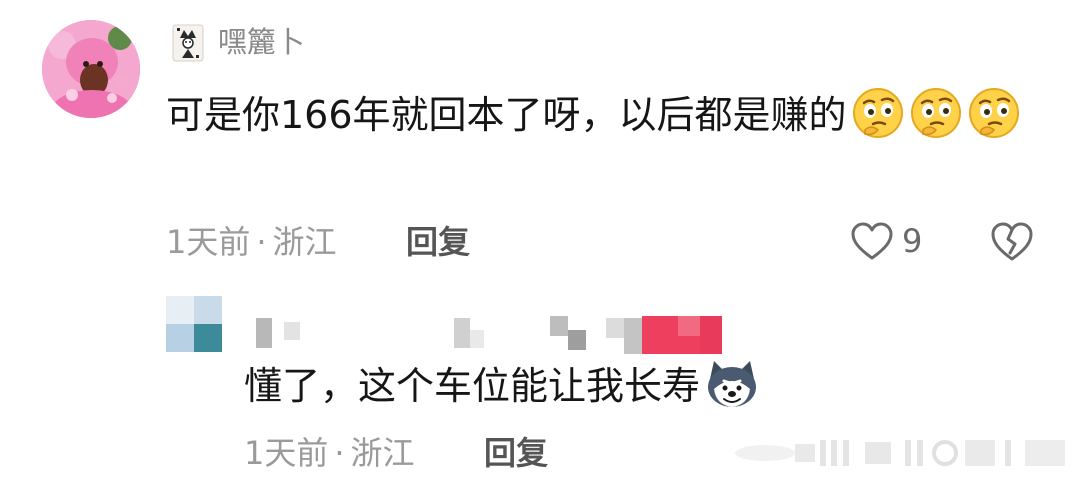 The image size is (1080, 491). I want to click on dislike-button, so click(1012, 241).